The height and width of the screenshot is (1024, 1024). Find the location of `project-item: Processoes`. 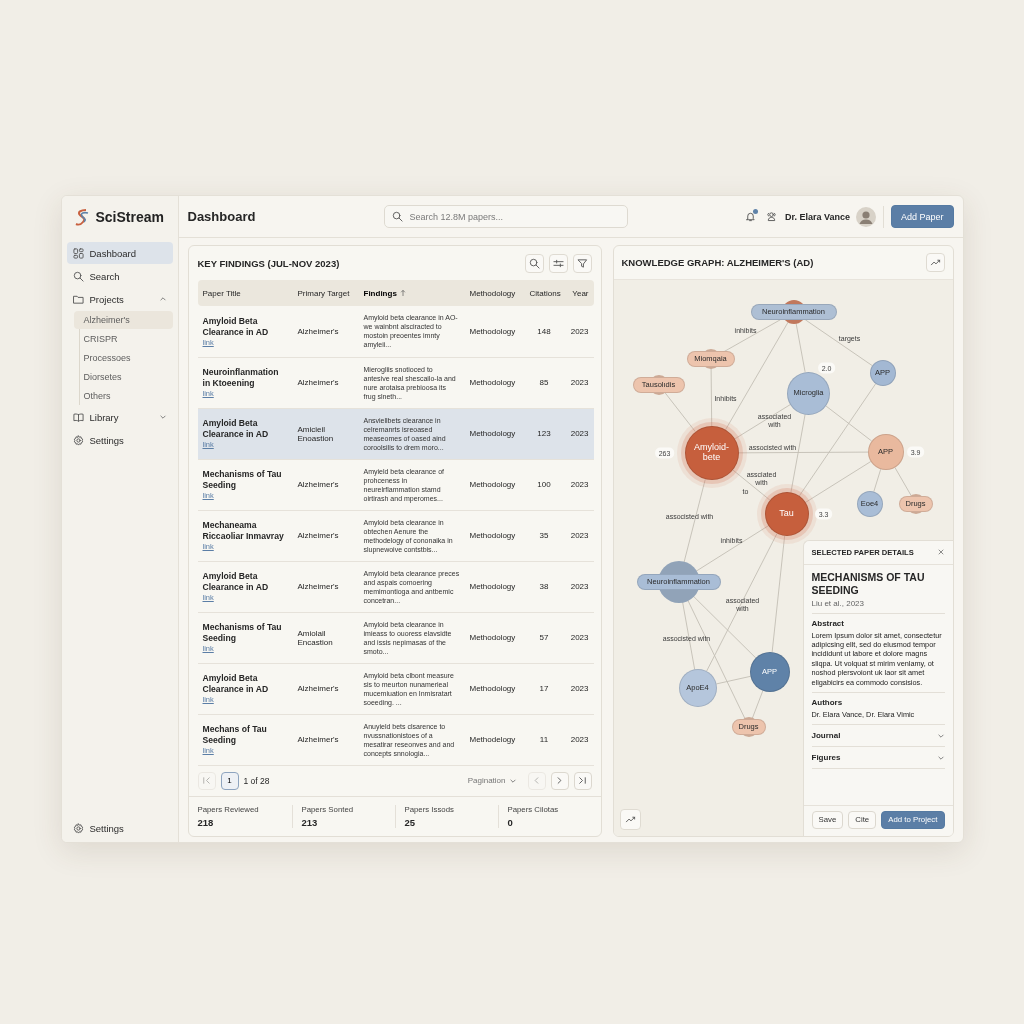

project-item: Processoes is located at coordinates (123, 358).